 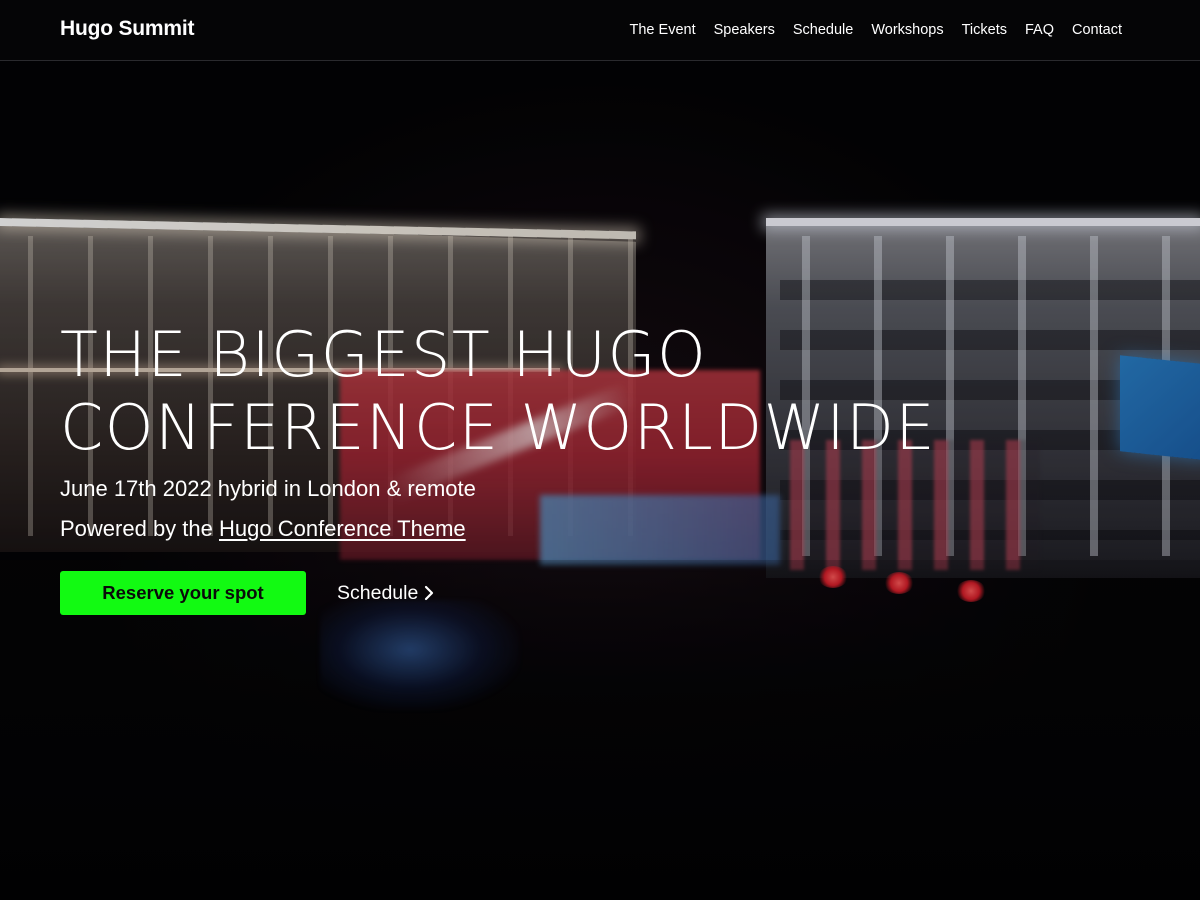 What do you see at coordinates (429, 593) in the screenshot?
I see `chevron-right-icon` at bounding box center [429, 593].